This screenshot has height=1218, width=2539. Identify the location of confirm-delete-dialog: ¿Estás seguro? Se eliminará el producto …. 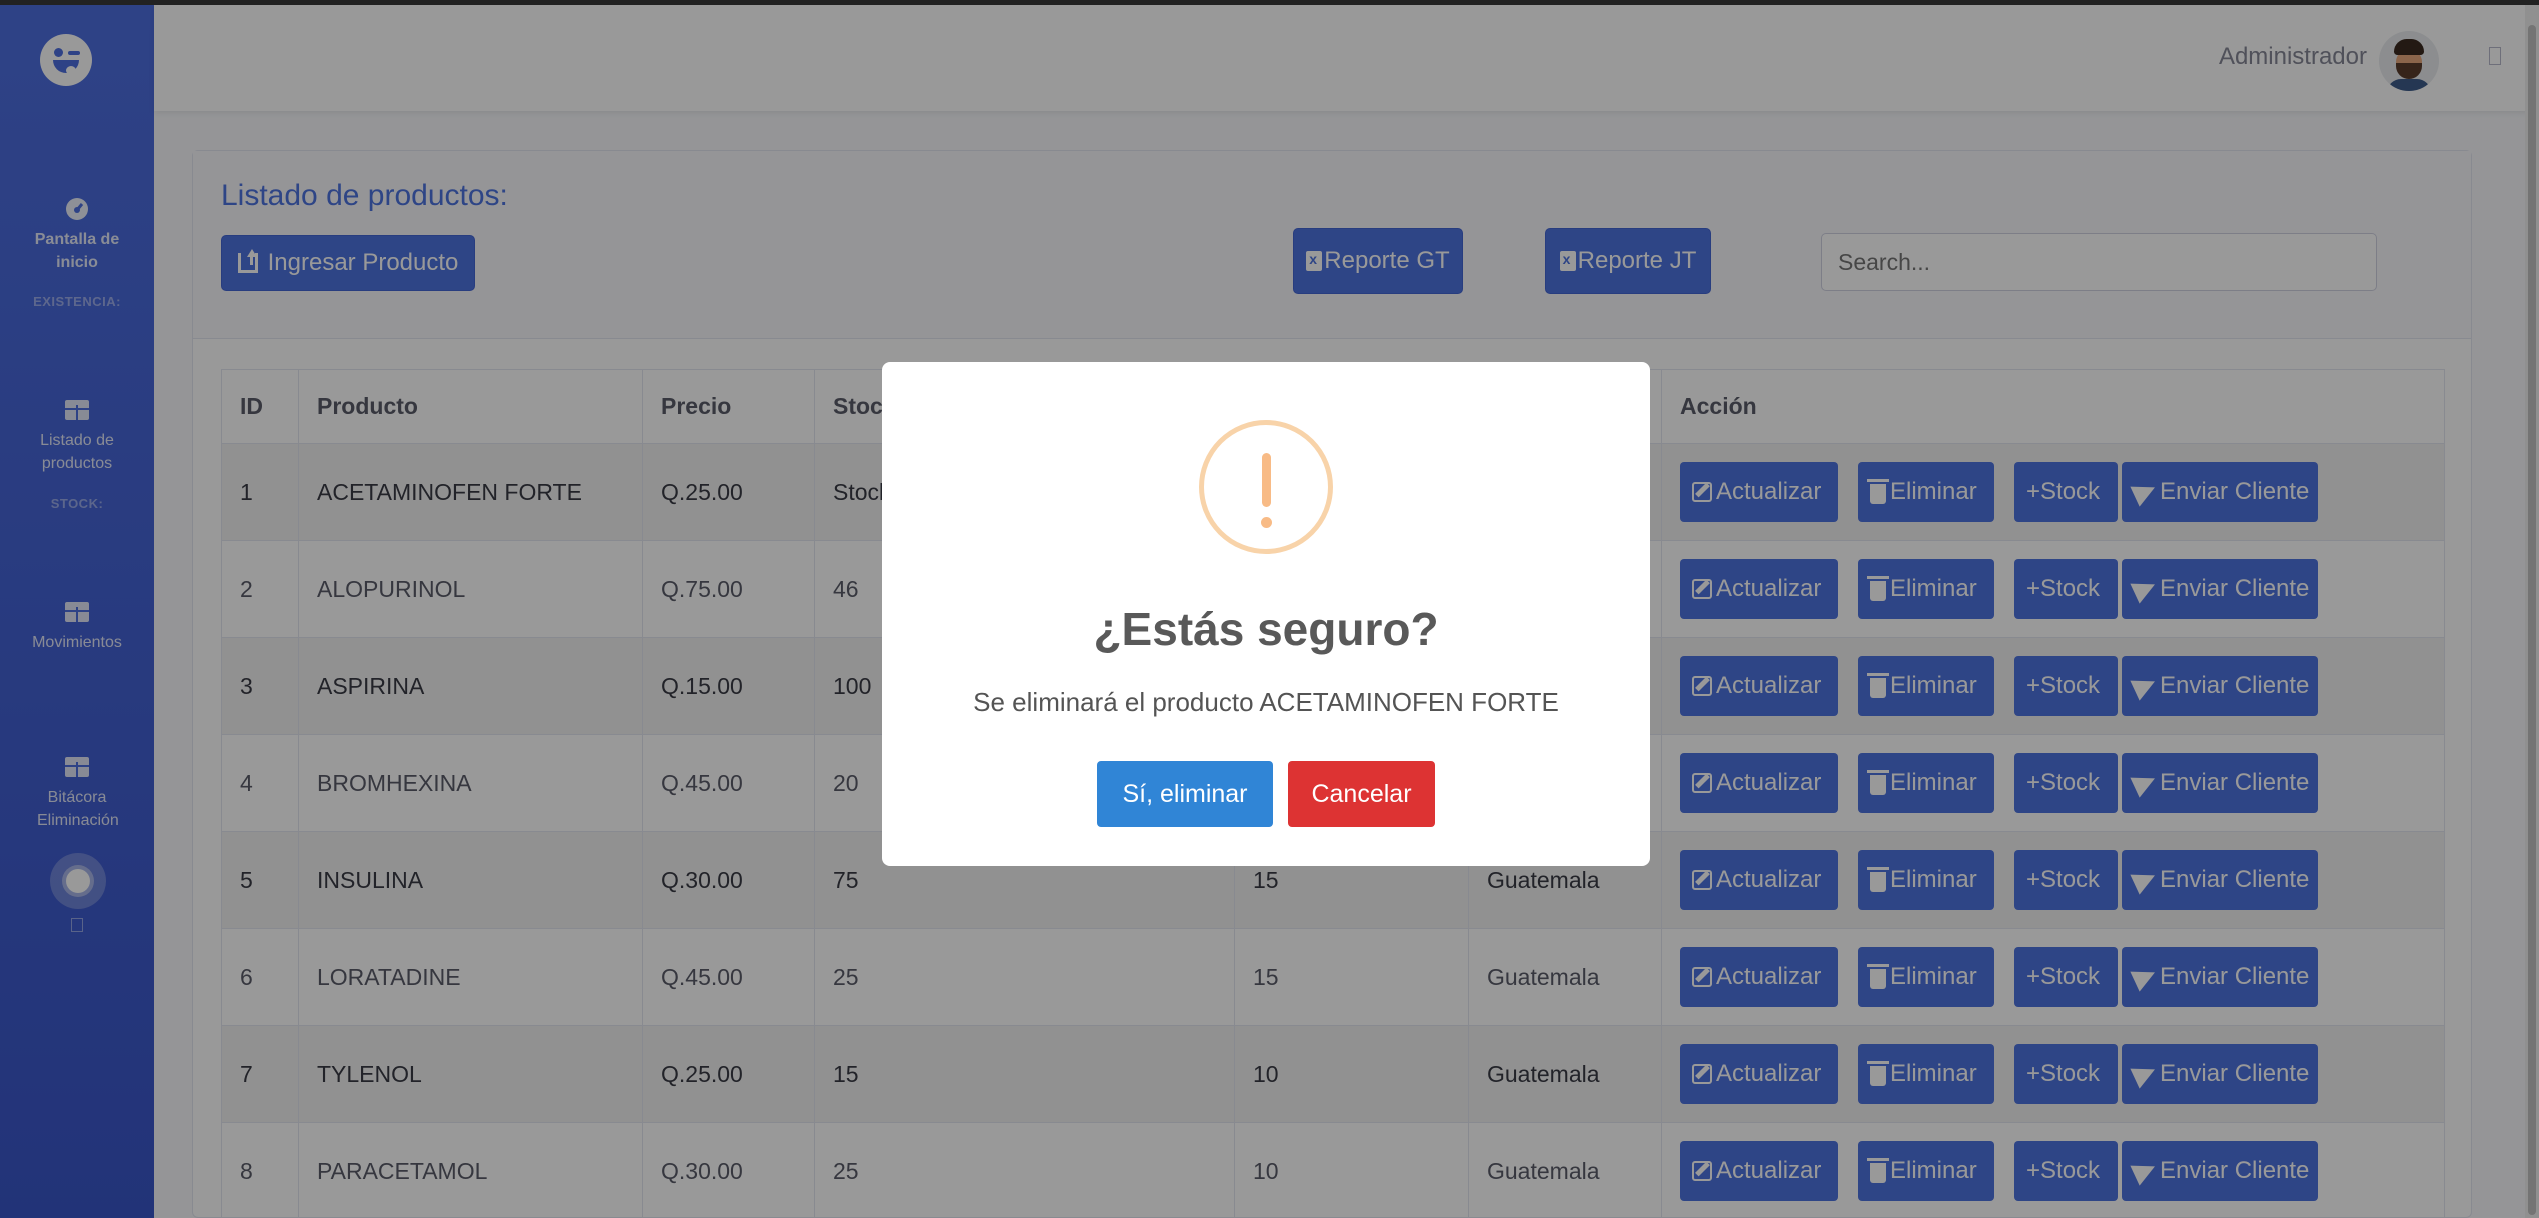
(1266, 614).